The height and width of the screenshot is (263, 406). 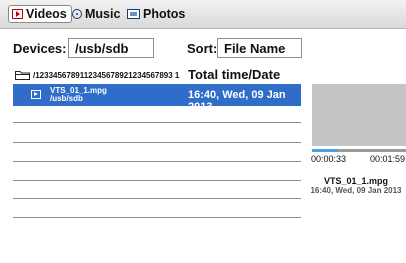 I want to click on video-preview, so click(x=359, y=115).